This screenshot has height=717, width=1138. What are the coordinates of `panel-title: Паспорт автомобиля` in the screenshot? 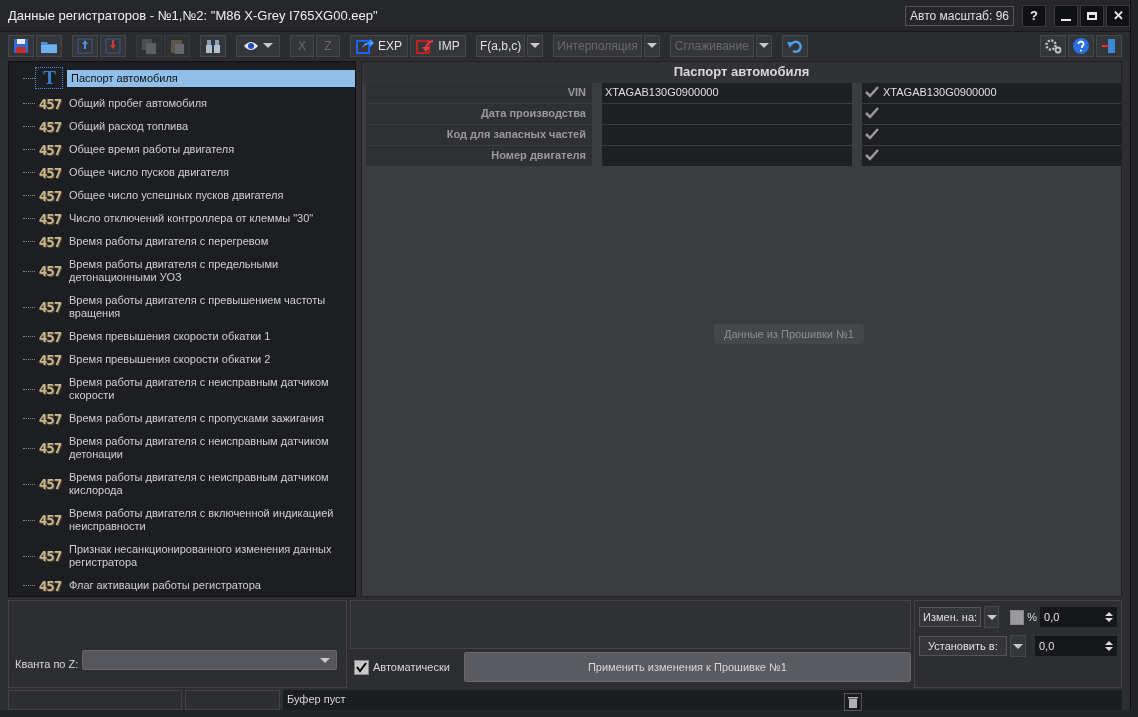 It's located at (741, 72).